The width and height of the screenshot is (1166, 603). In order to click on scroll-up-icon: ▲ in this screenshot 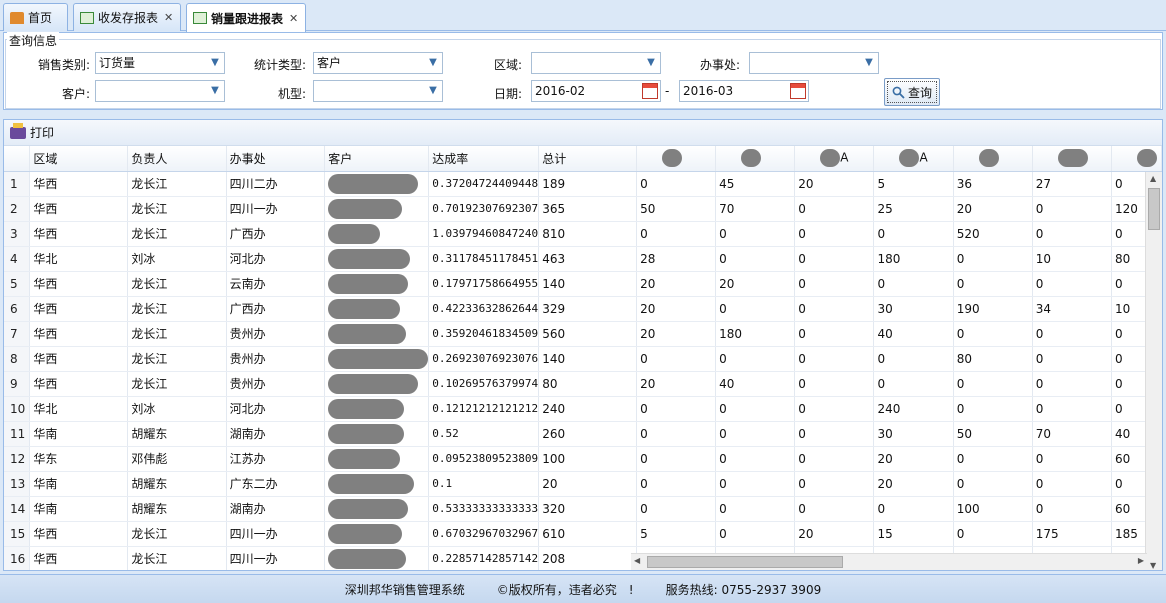, I will do `click(1153, 178)`.